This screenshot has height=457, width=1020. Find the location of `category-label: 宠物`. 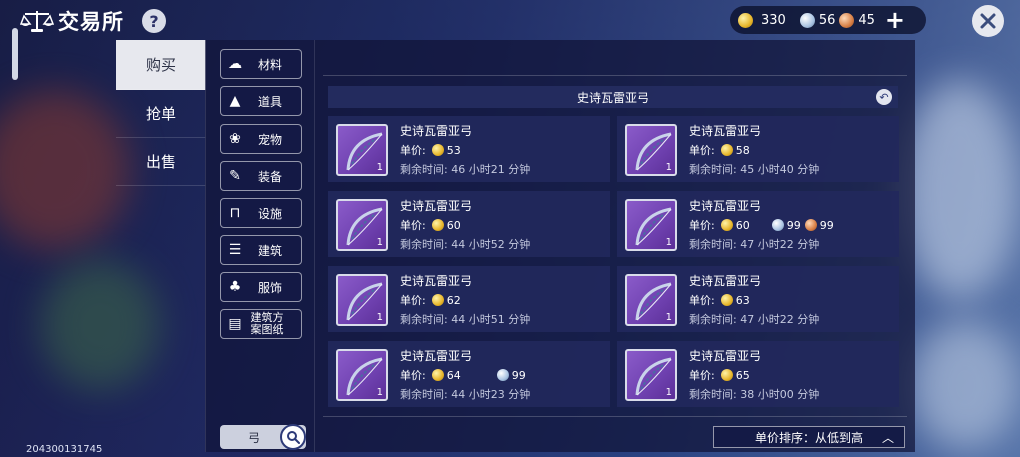

category-label: 宠物 is located at coordinates (269, 139).